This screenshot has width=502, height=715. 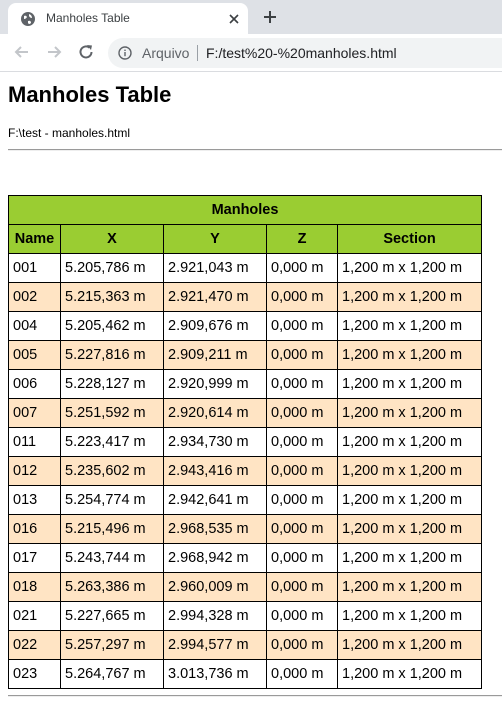 What do you see at coordinates (215, 529) in the screenshot?
I see `cell-y: 2.968,535 m` at bounding box center [215, 529].